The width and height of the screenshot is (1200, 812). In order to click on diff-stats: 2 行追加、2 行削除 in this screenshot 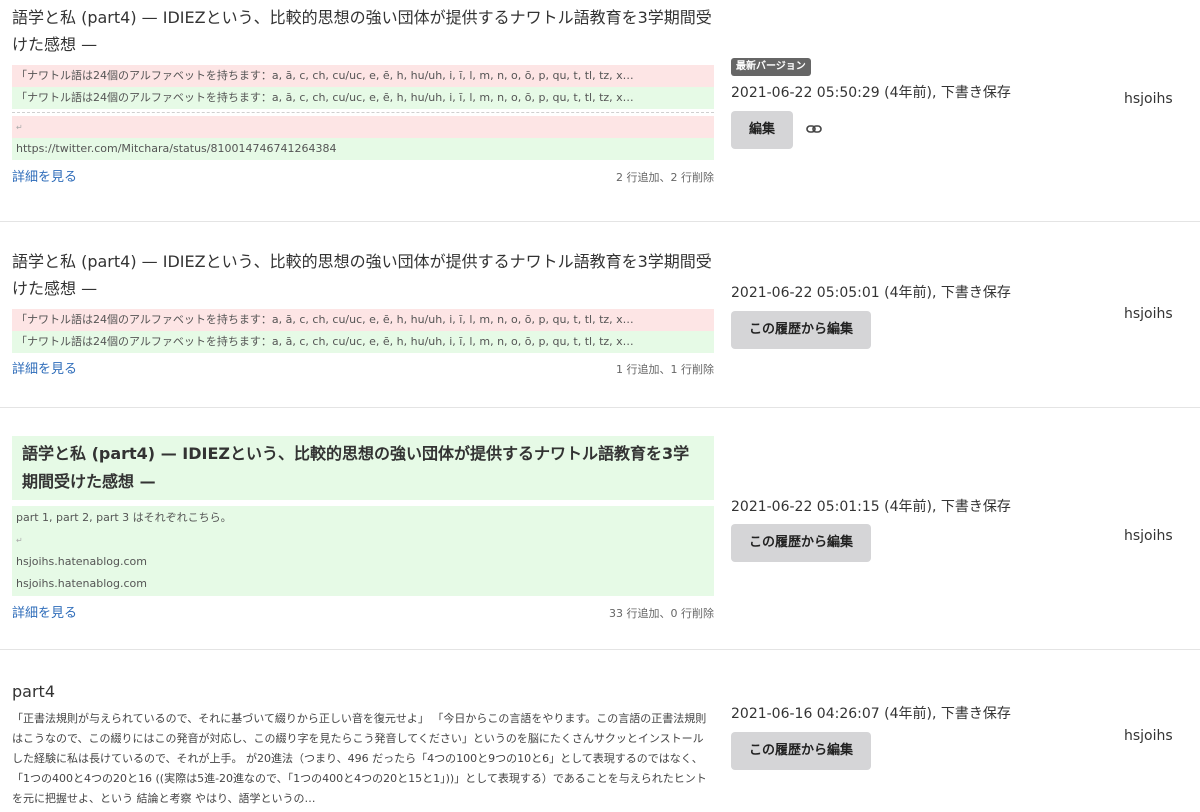, I will do `click(665, 177)`.